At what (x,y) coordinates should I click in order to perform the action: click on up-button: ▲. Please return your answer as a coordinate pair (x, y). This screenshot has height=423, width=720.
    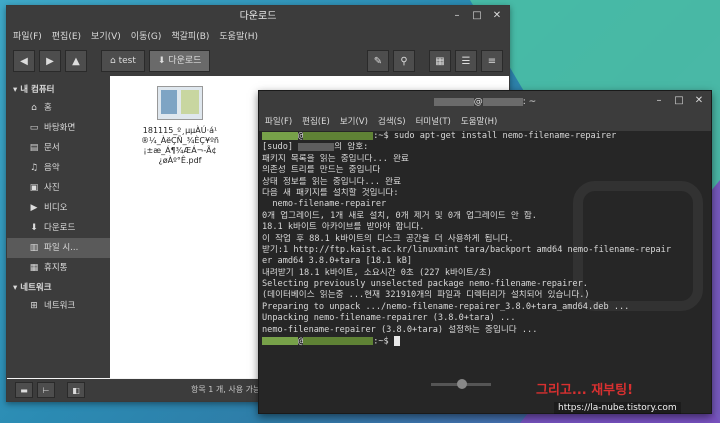
    Looking at the image, I should click on (76, 61).